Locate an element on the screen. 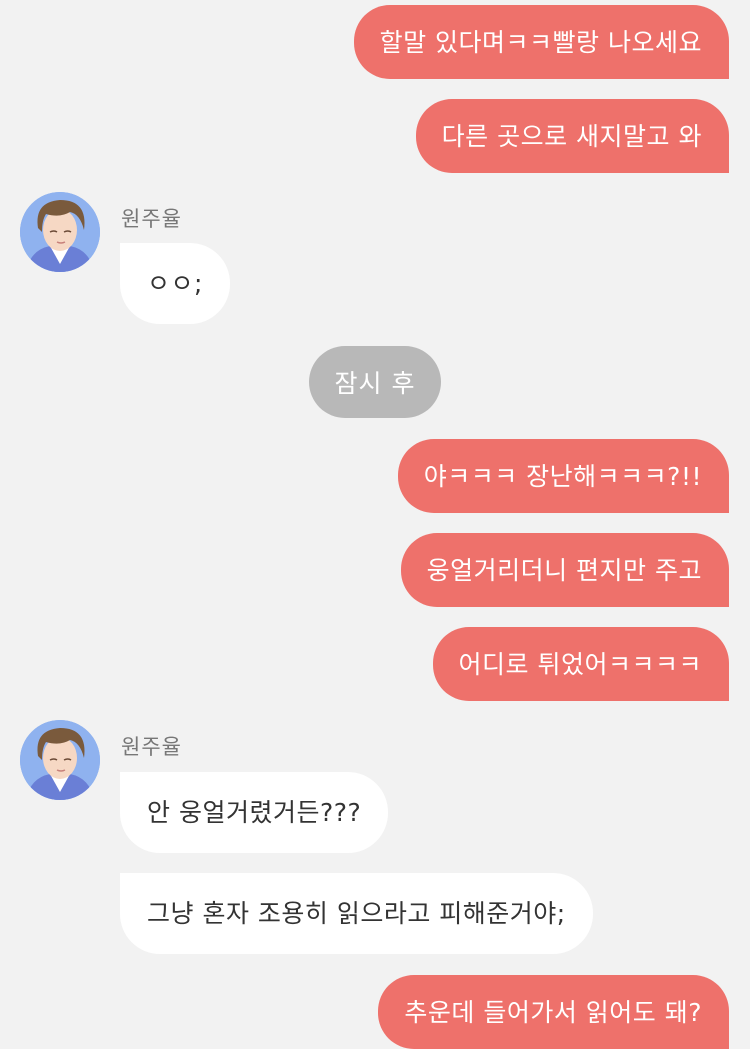  message-text: ㅇㅇ; is located at coordinates (175, 283).